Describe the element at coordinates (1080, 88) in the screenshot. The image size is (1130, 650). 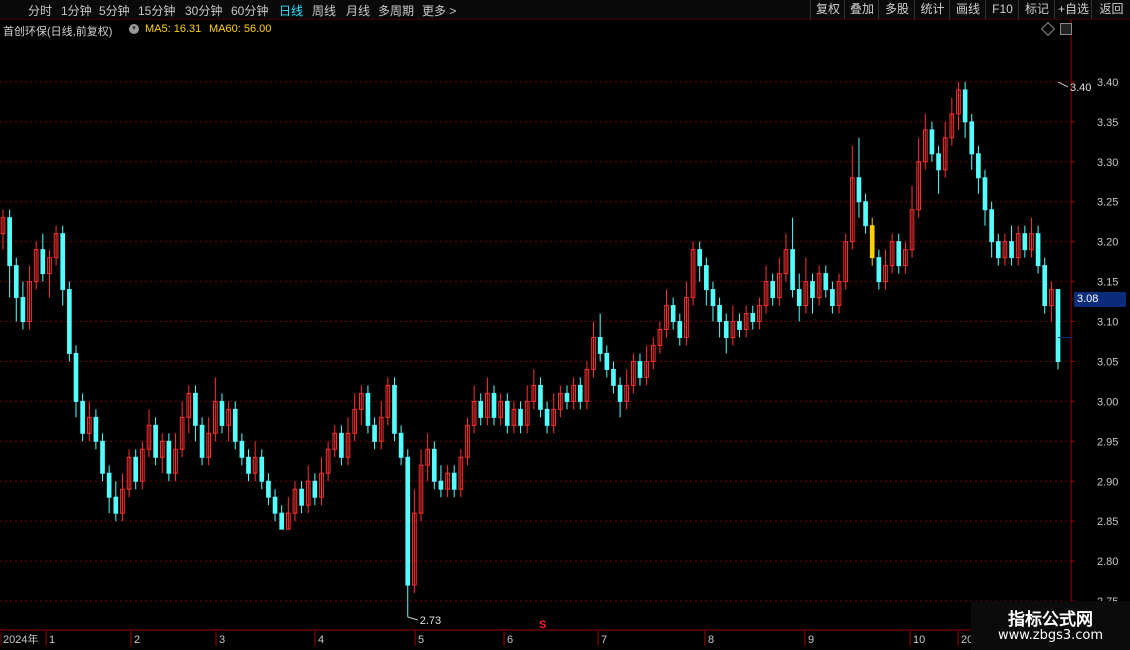
I see `max-price-label: 3.40` at that location.